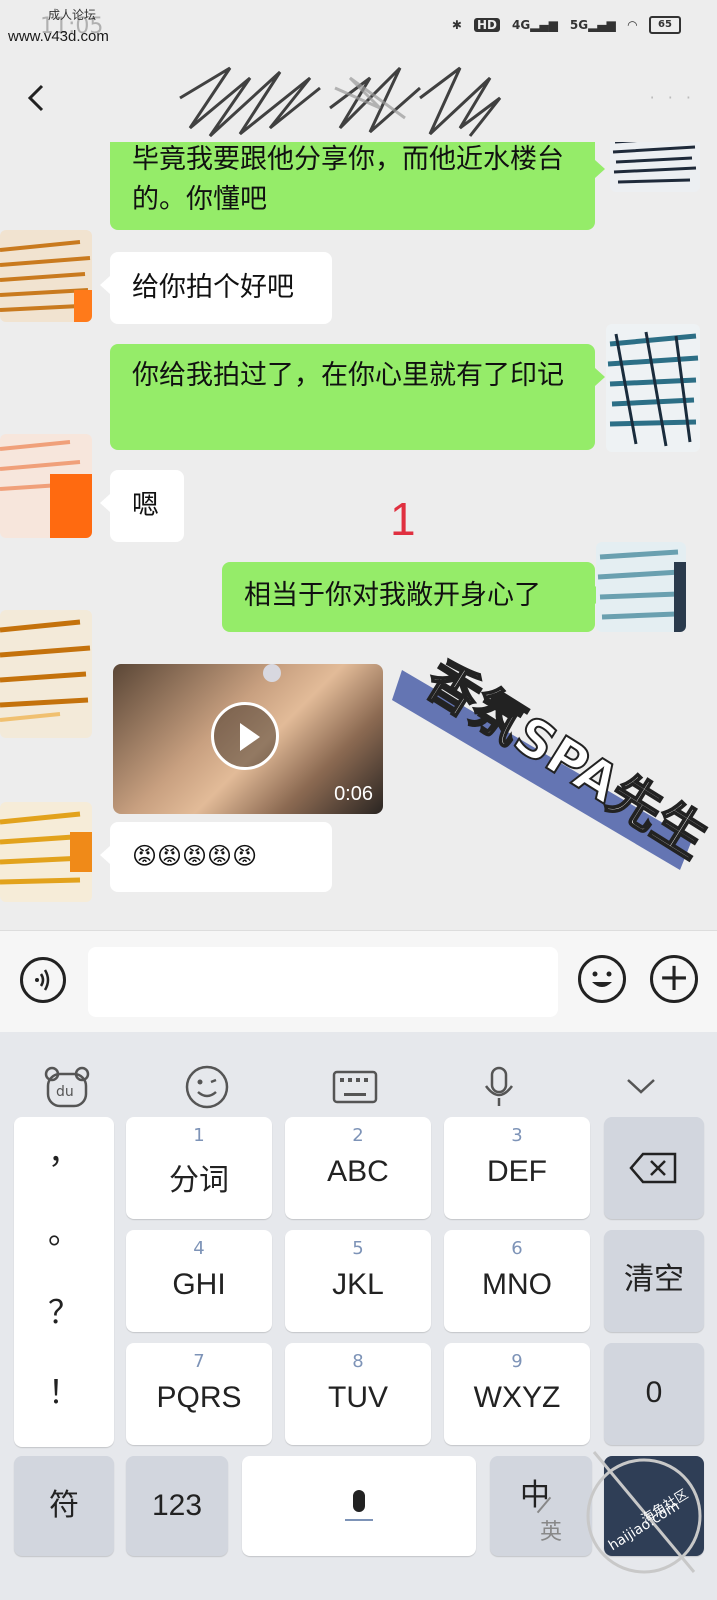  Describe the element at coordinates (566, 25) in the screenshot. I see `status-icons: ✱ HD 4G▂▄▆ 5G▂▄▆ ◠ 65` at that location.